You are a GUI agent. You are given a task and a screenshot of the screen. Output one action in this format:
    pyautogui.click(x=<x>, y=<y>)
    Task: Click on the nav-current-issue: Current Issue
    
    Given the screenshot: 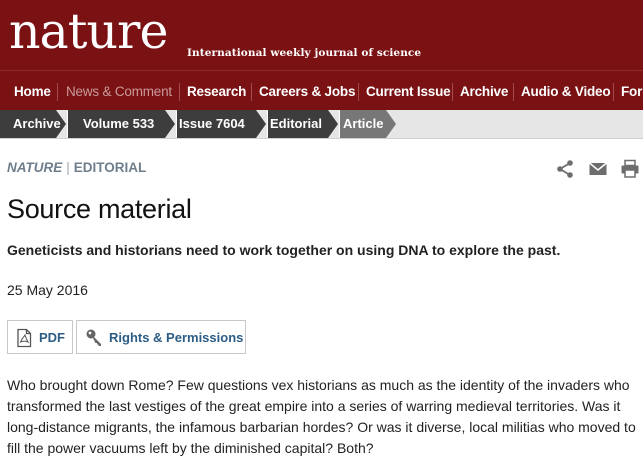 What is the action you would take?
    pyautogui.click(x=408, y=90)
    